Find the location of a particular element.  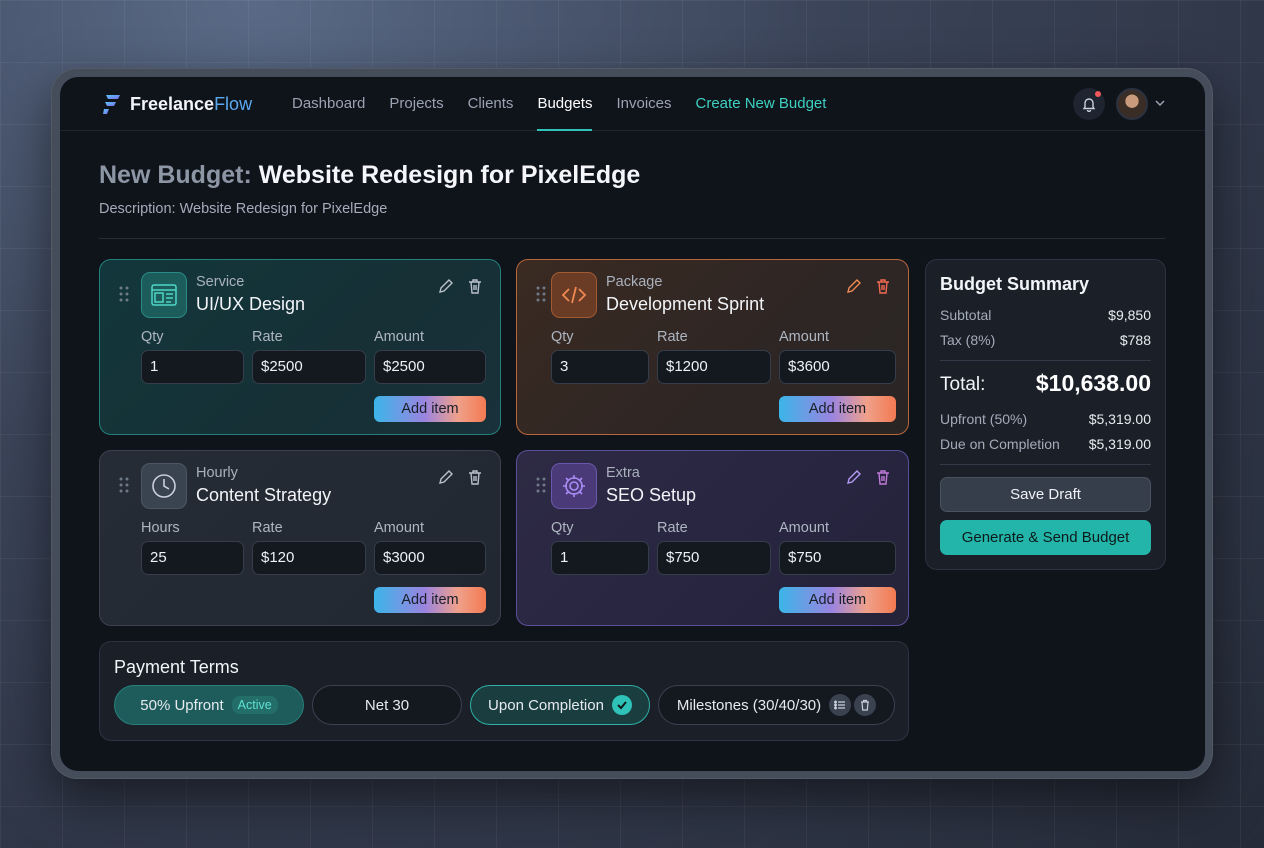

item-name: UI/UX Design is located at coordinates (251, 304).